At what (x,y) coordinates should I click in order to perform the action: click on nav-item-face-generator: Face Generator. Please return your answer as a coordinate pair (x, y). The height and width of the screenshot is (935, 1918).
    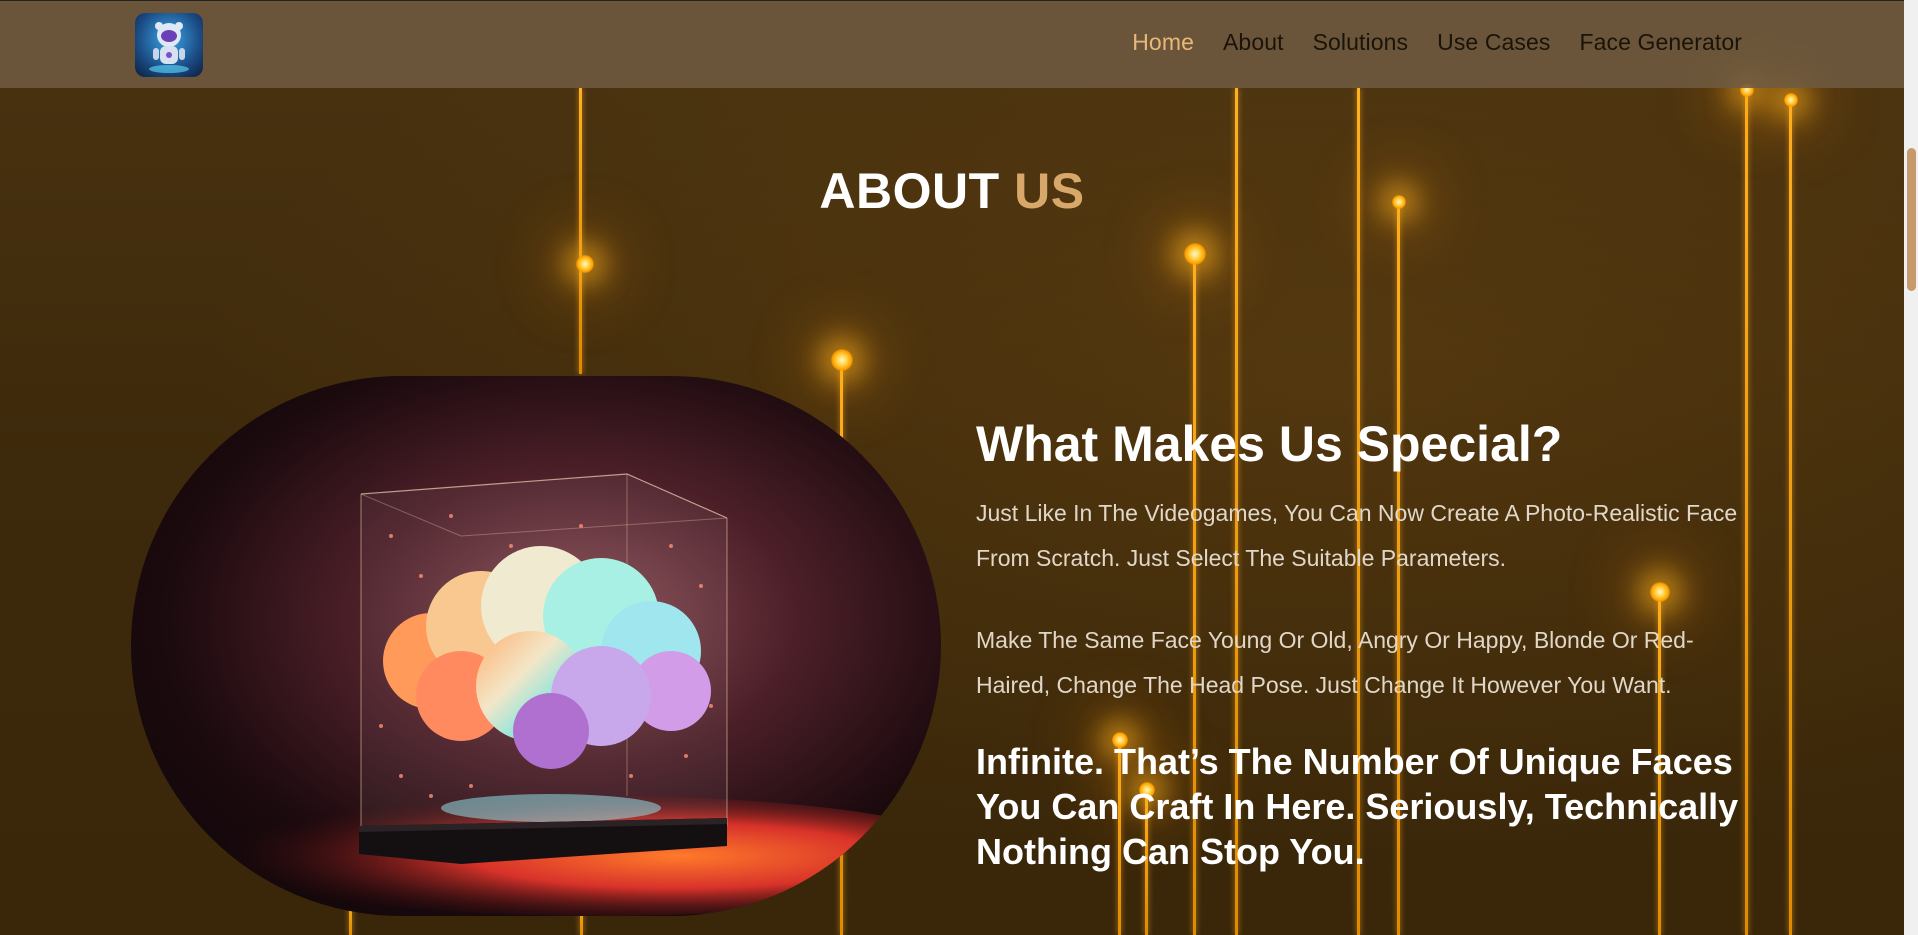
    Looking at the image, I should click on (1661, 42).